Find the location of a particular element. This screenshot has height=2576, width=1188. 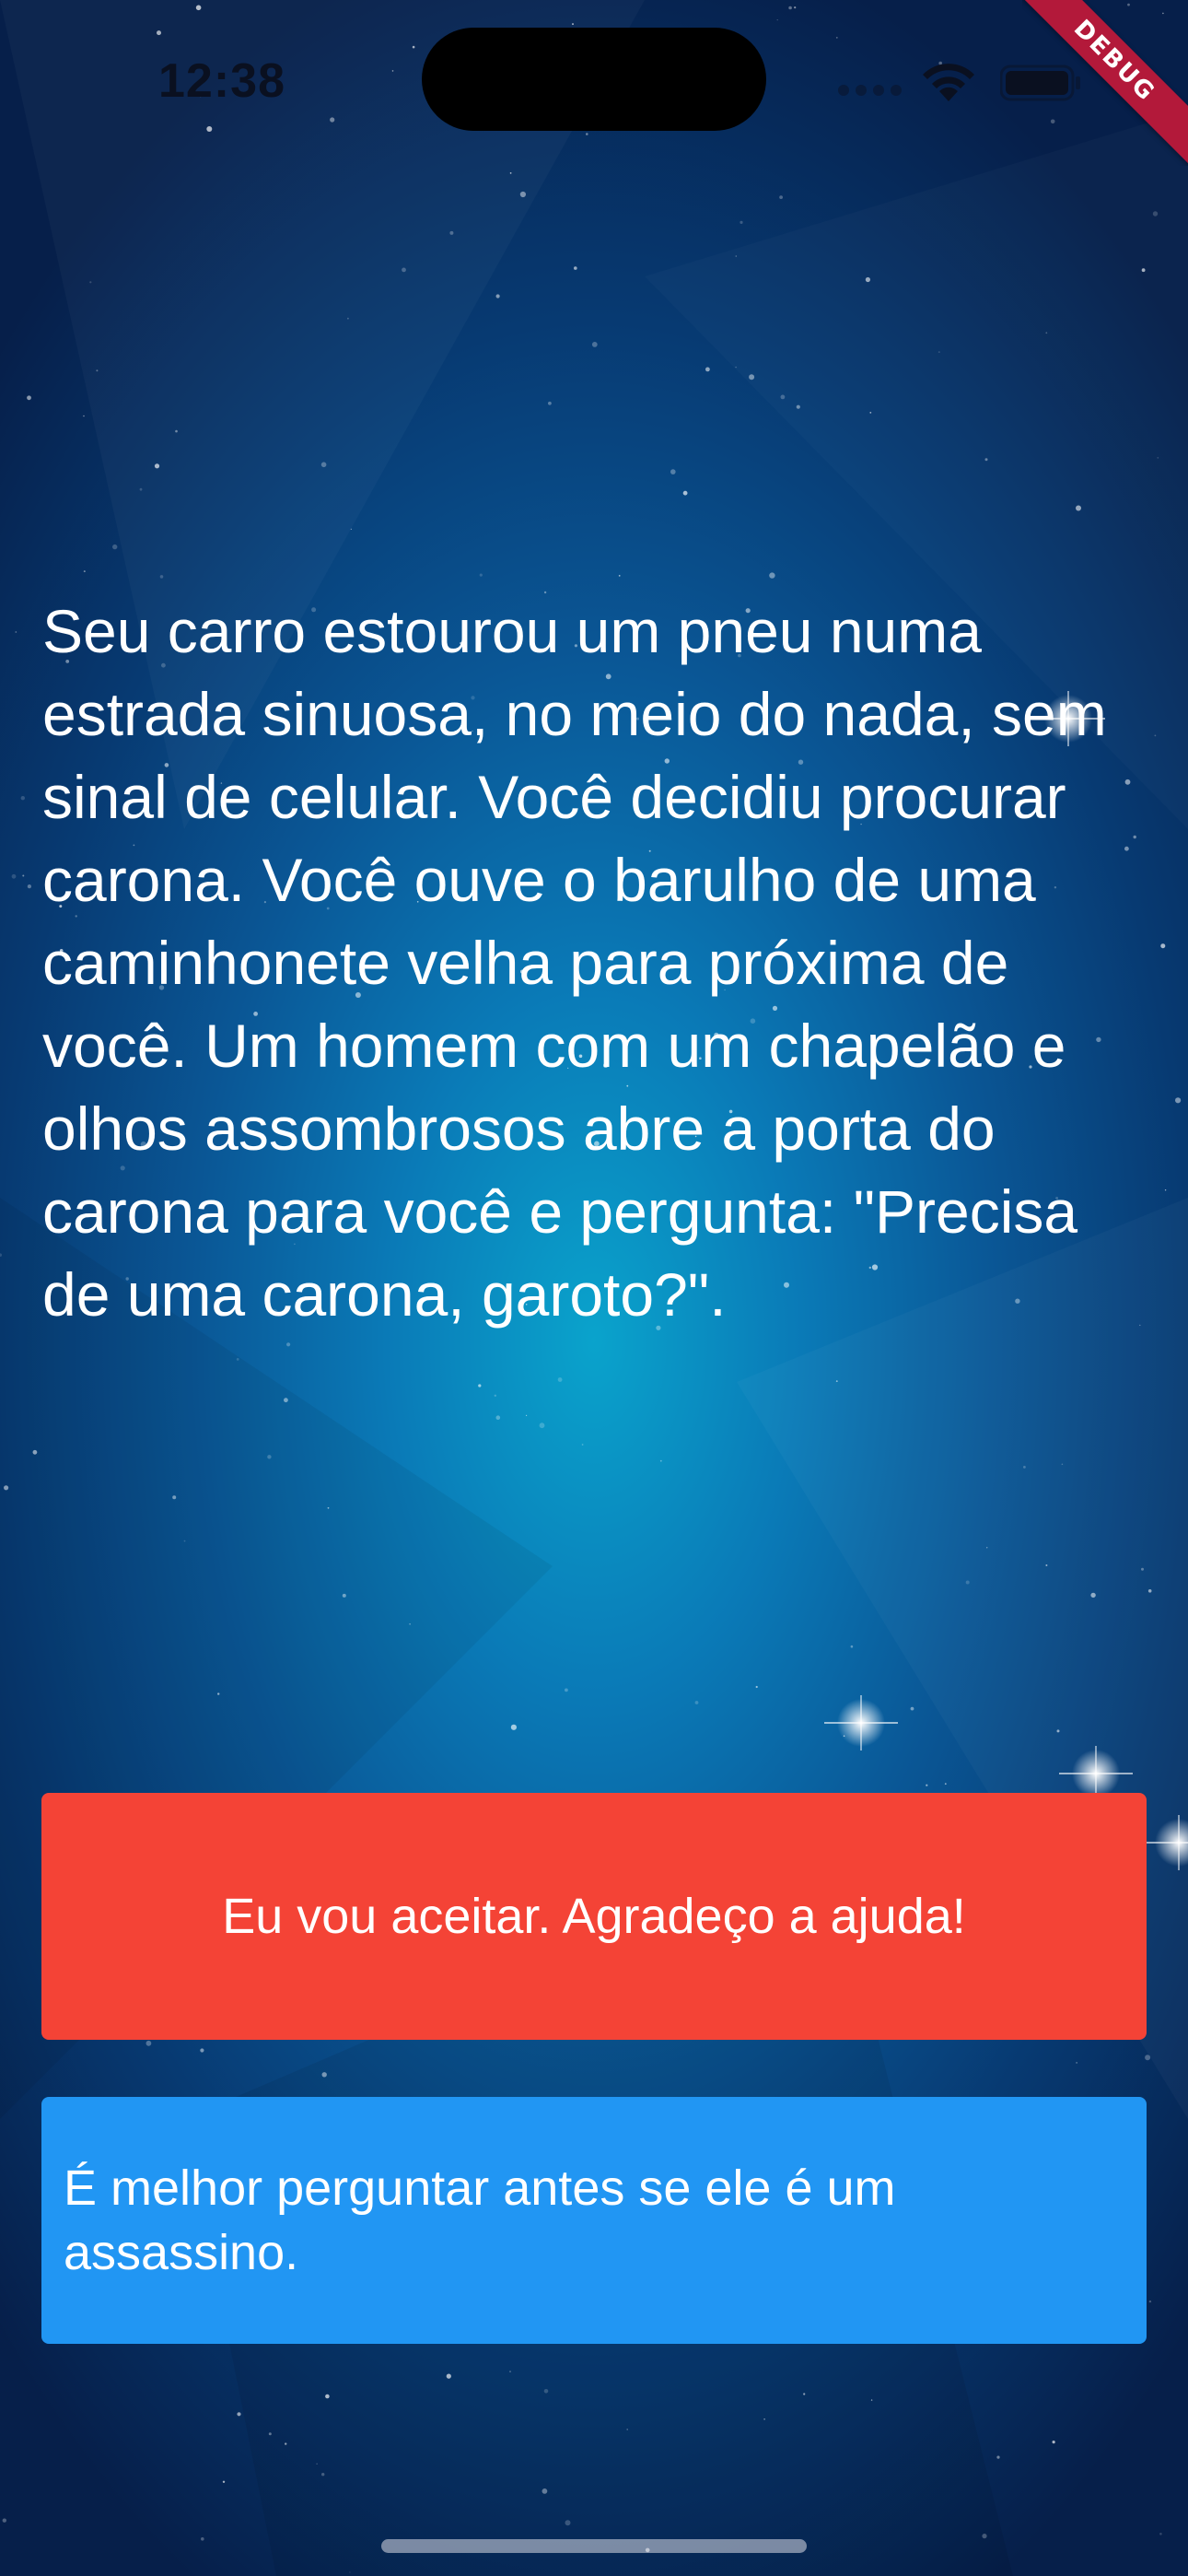

status-time: 12:38 is located at coordinates (221, 81).